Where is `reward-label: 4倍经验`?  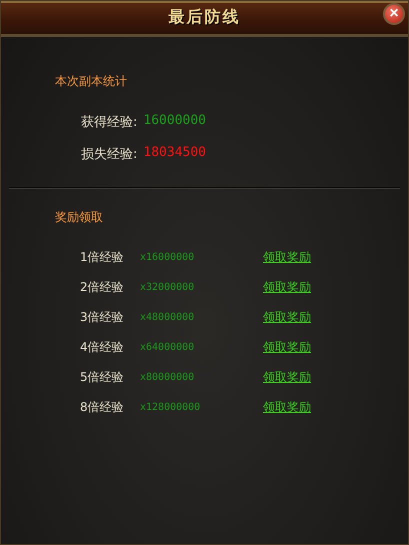
reward-label: 4倍经验 is located at coordinates (102, 347).